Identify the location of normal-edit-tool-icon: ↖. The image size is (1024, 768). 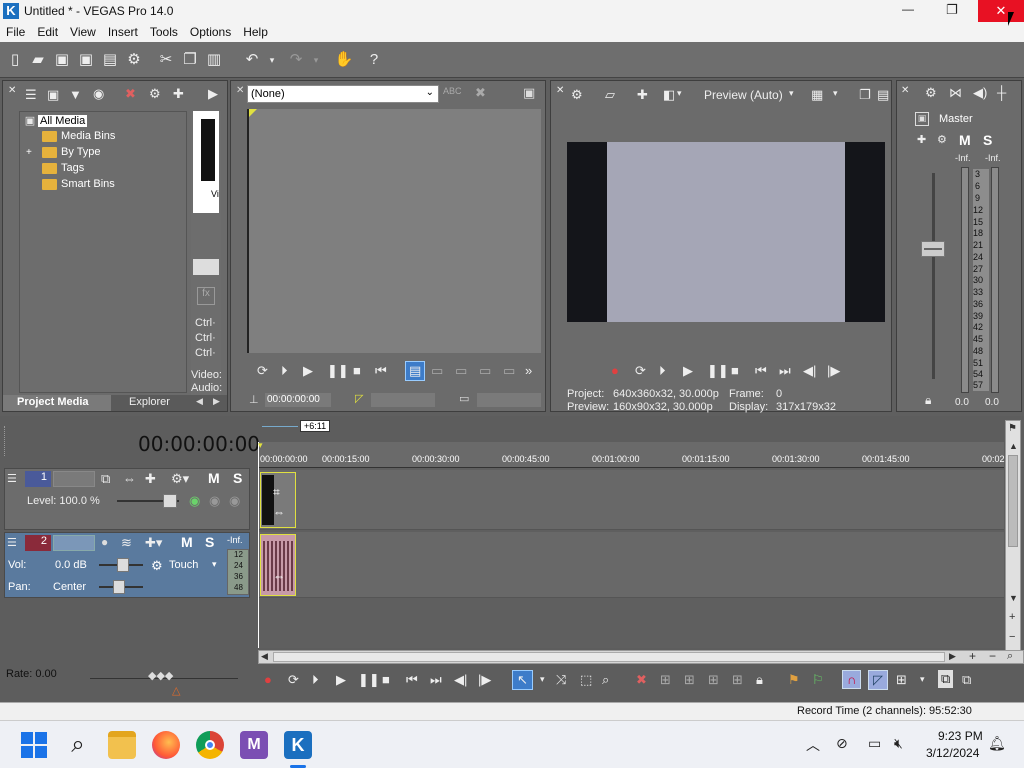
(522, 680).